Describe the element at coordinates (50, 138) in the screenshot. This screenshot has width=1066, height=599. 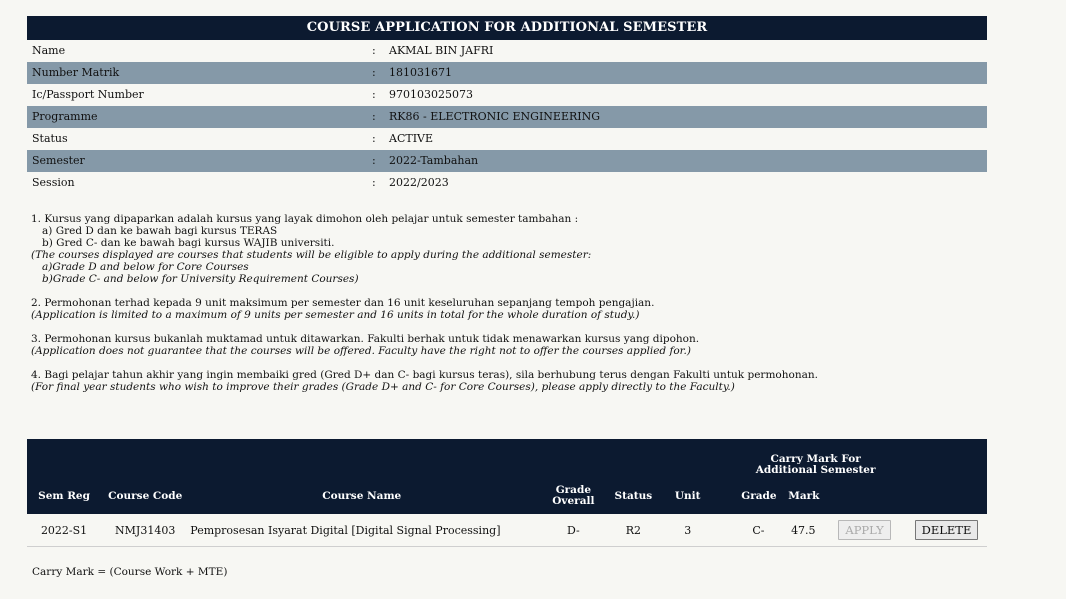
I see `info-label: Status` at that location.